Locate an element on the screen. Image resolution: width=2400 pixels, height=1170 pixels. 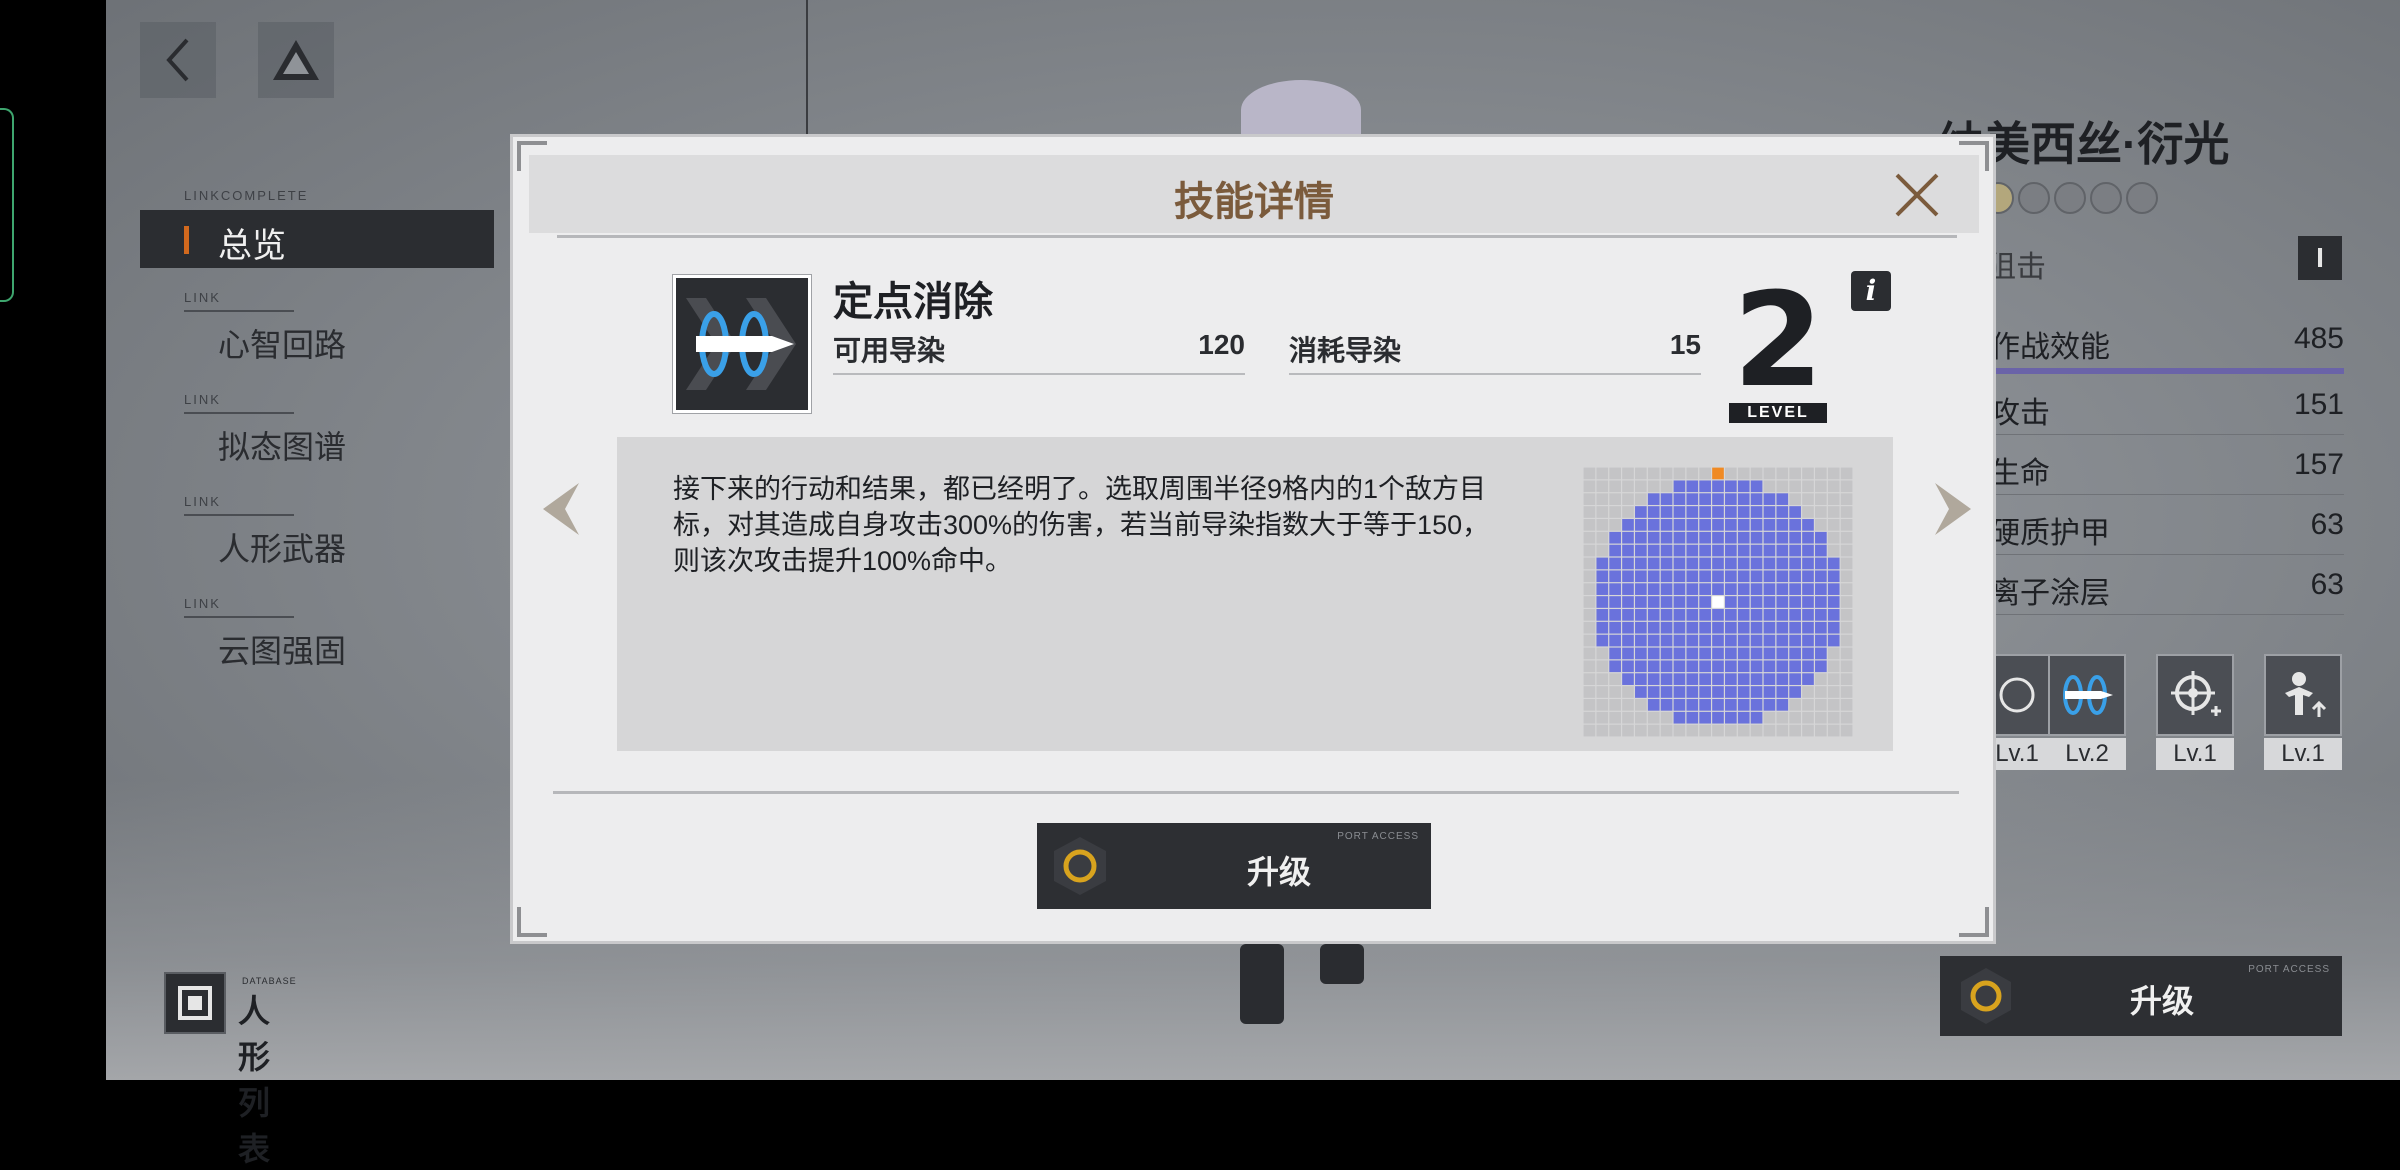
character-head-hint is located at coordinates (1301, 110).